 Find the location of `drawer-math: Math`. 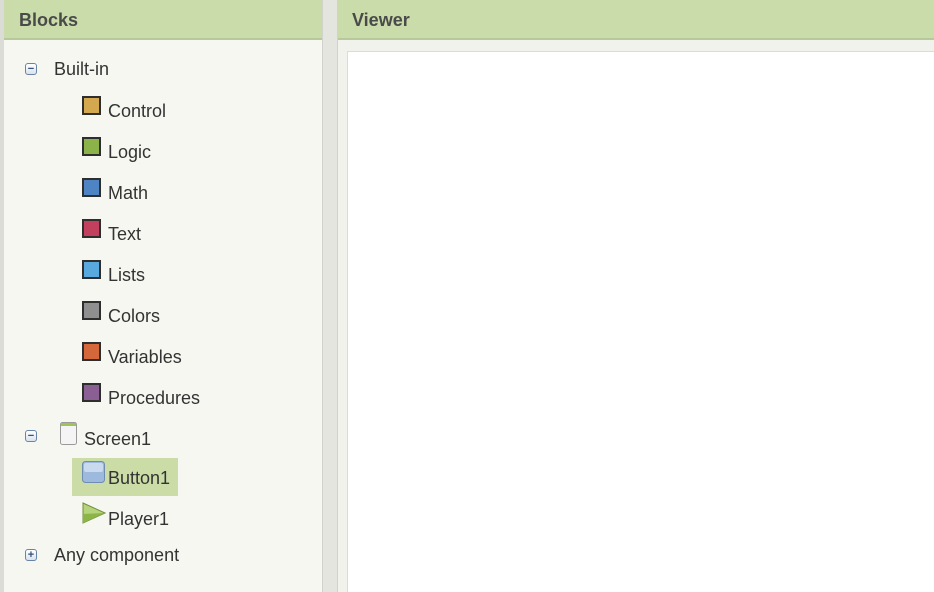

drawer-math: Math is located at coordinates (182, 193).